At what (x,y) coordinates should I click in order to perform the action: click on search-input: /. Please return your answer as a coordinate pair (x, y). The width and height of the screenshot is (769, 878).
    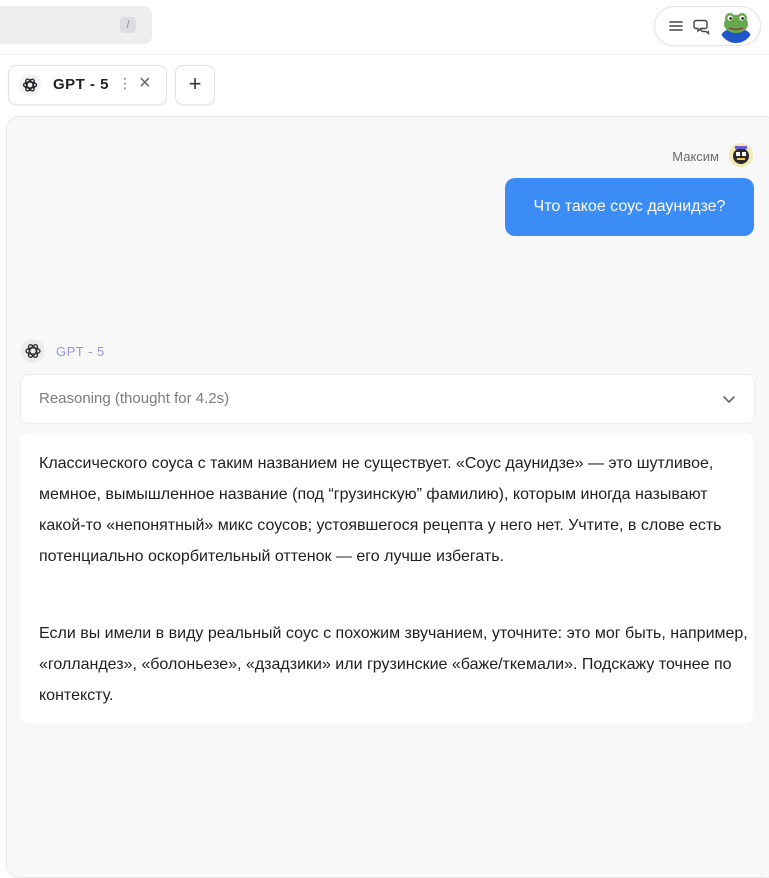
    Looking at the image, I should click on (76, 25).